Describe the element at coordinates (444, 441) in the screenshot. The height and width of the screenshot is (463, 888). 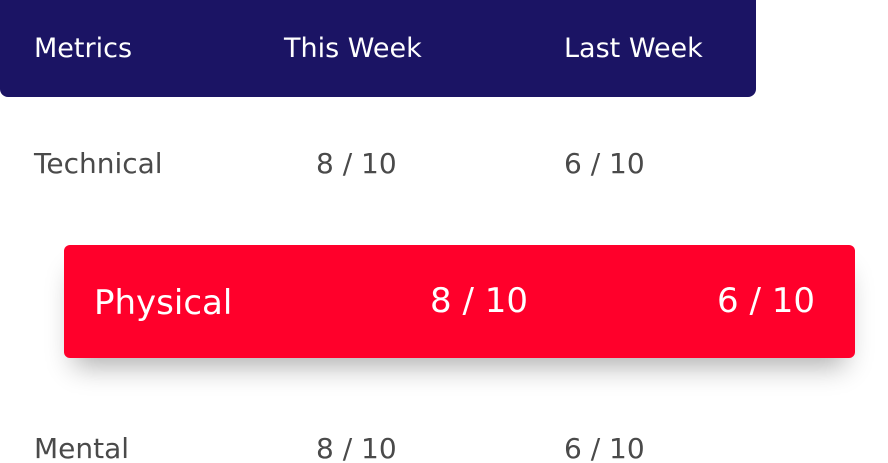
I see `table-row-mental: Mental 8 / 10 6 / 10` at that location.